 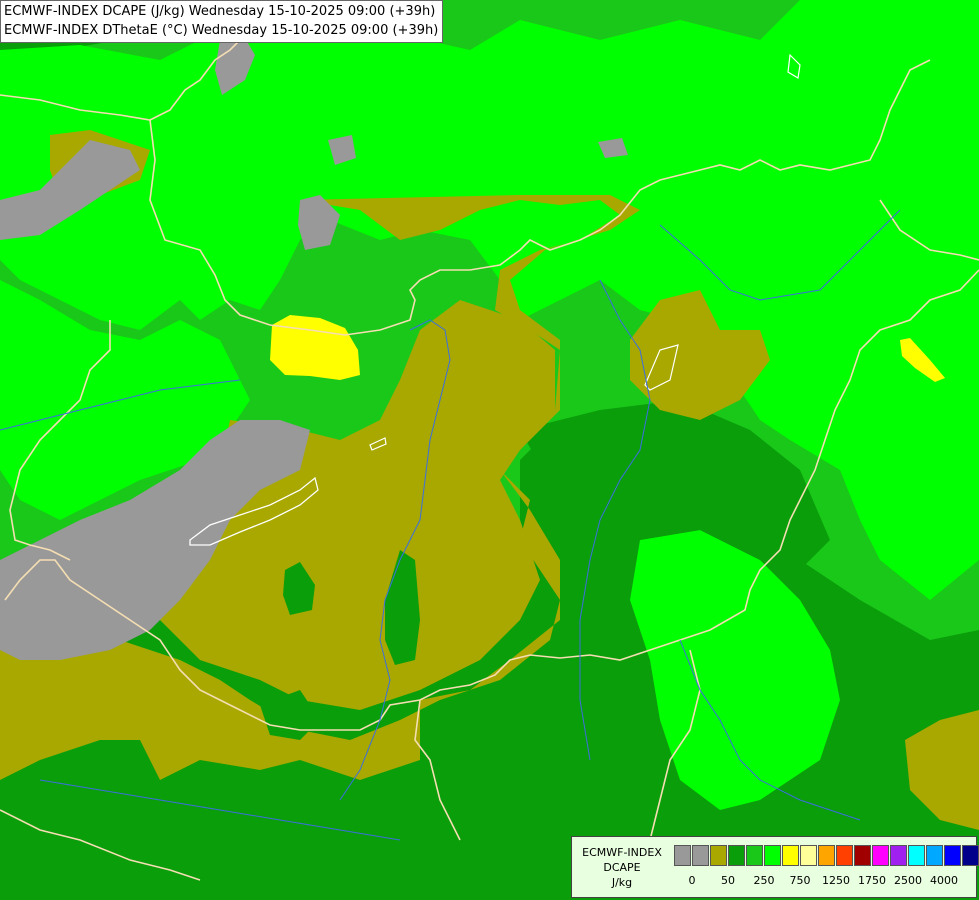 I want to click on legend-title: ECMWF-INDEX DCAPE J/kg, so click(x=622, y=867).